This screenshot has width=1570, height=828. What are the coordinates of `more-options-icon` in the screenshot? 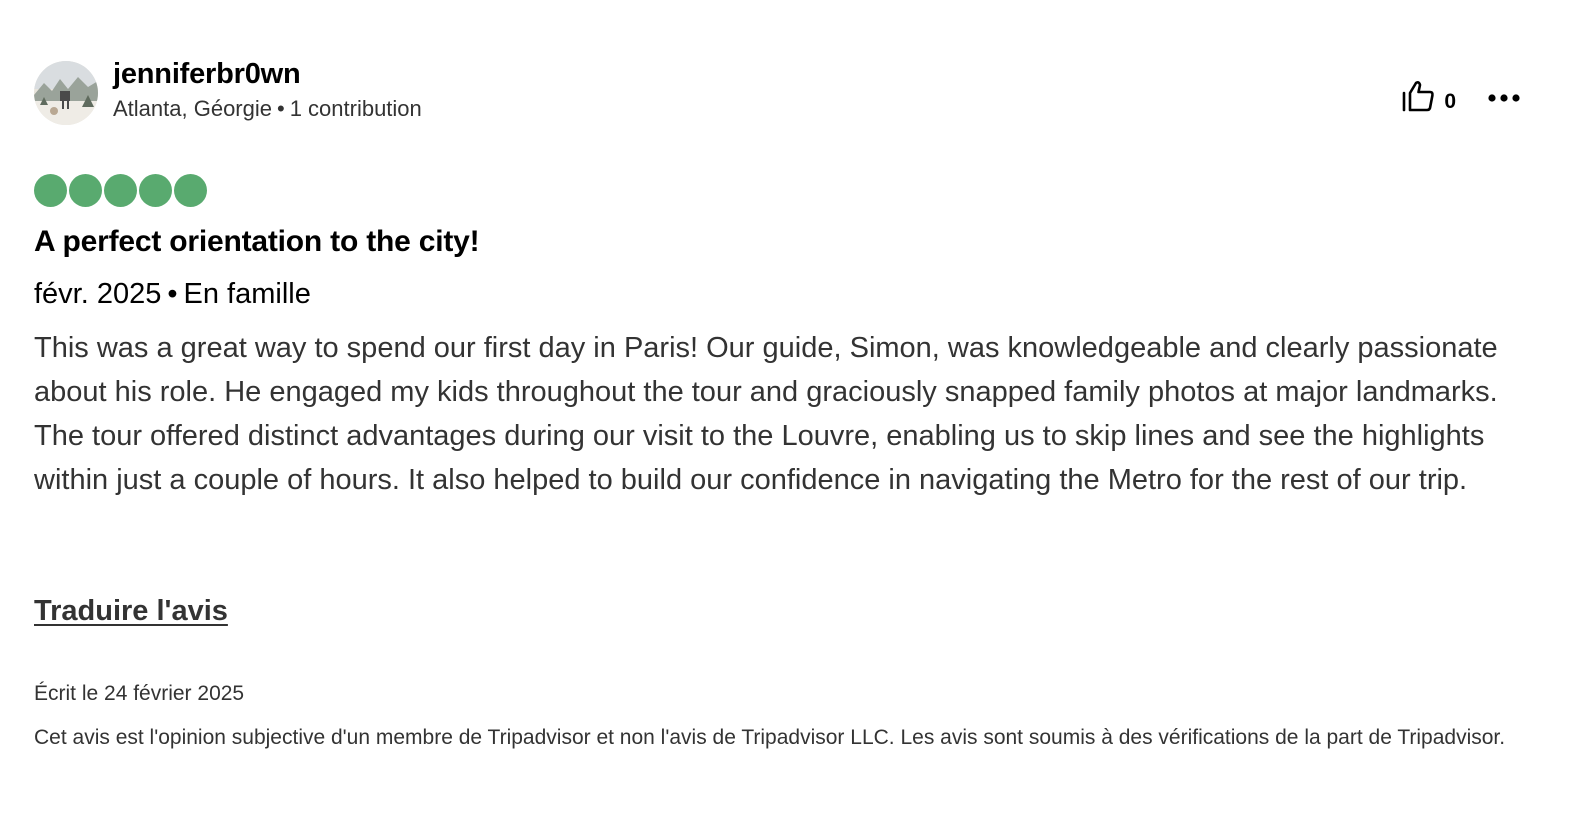 It's located at (1504, 99).